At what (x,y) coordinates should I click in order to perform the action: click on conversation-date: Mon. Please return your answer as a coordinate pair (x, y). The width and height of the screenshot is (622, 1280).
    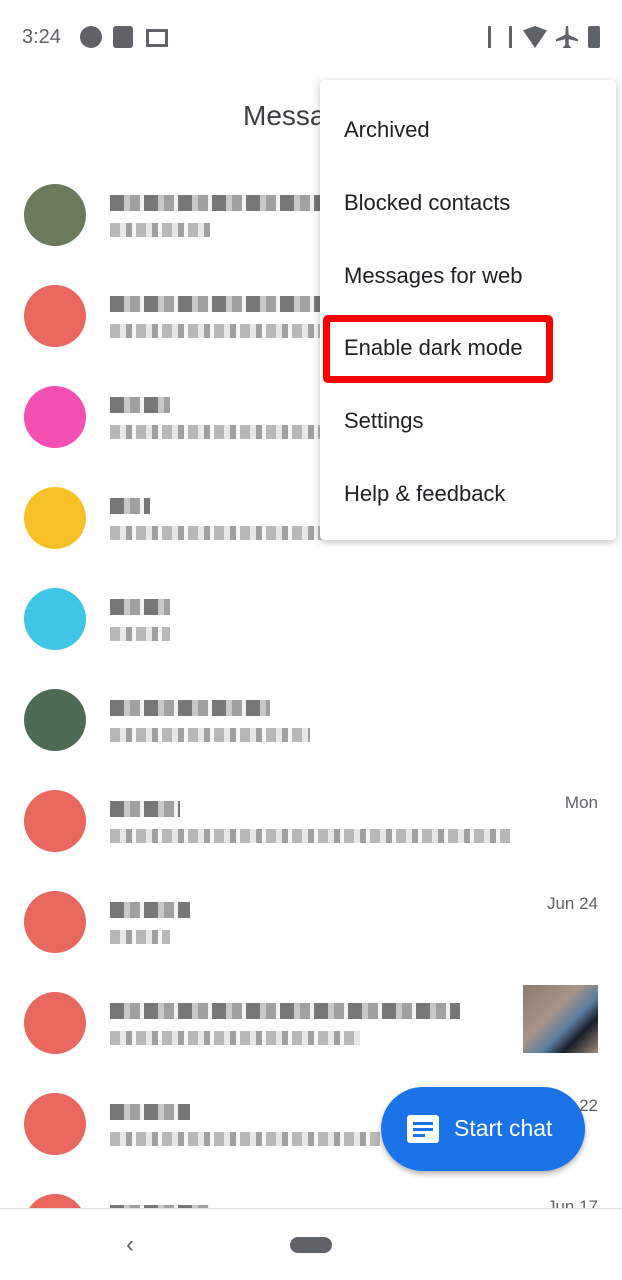
    Looking at the image, I should click on (581, 802).